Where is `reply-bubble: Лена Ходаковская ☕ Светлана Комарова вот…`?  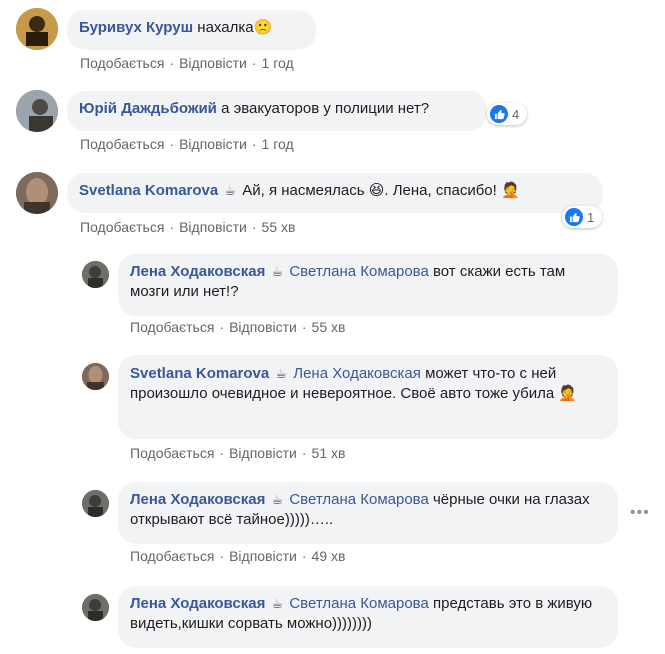
reply-bubble: Лена Ходаковская ☕ Светлана Комарова вот… is located at coordinates (368, 285).